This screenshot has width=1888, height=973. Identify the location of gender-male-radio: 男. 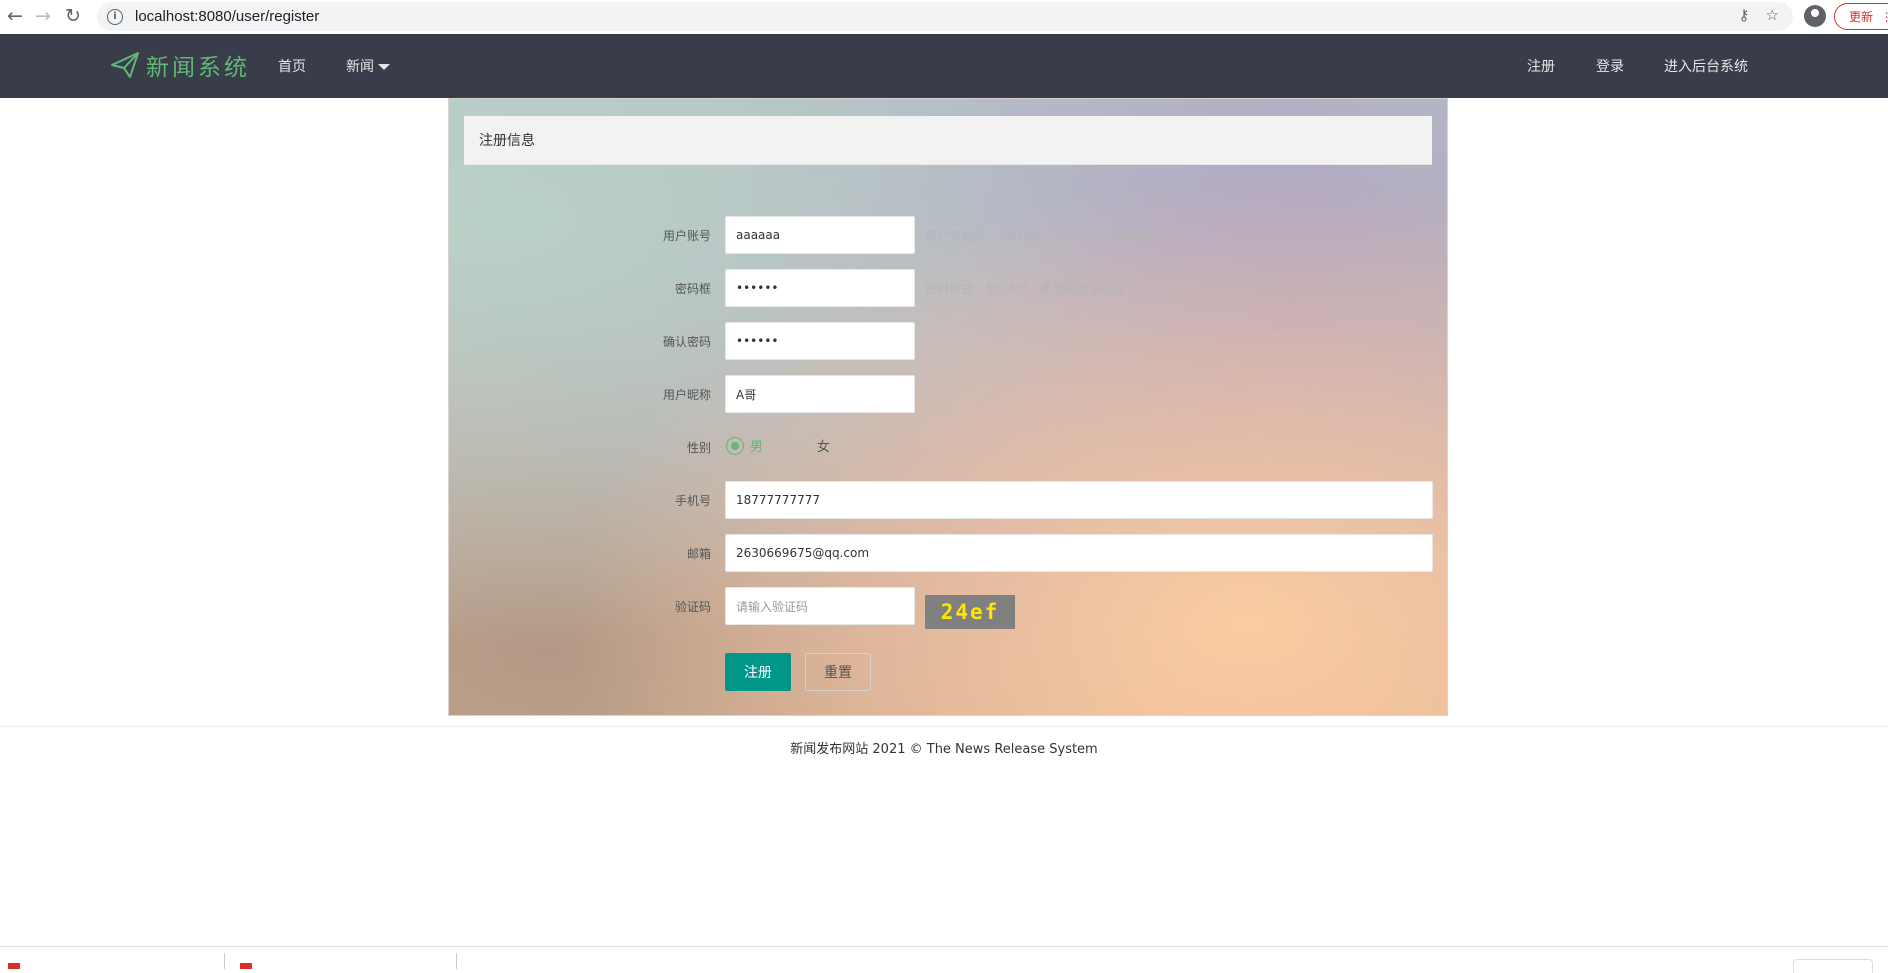
(744, 445).